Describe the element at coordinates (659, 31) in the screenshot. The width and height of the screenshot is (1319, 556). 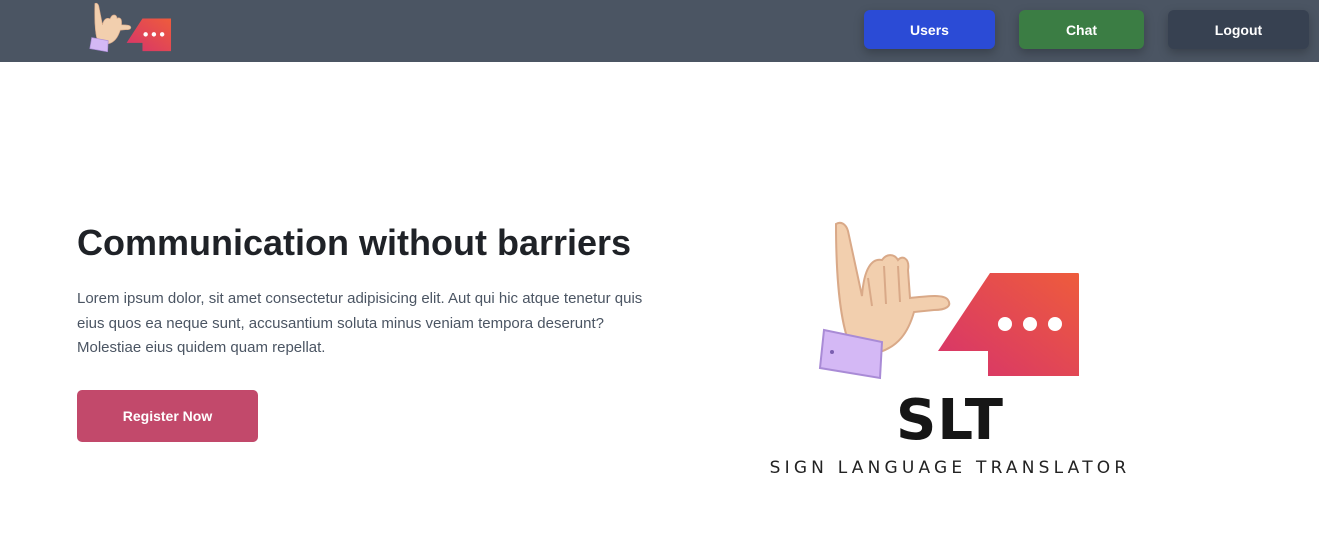
I see `navbar: Users Chat Logout` at that location.